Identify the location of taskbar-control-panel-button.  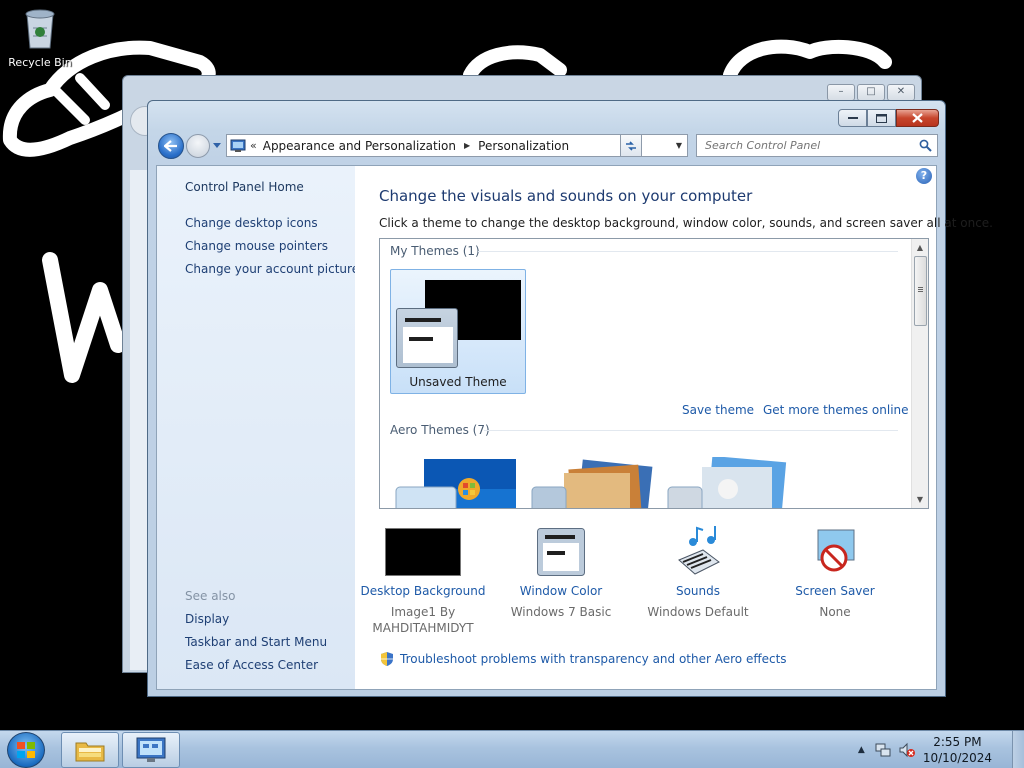
(151, 750).